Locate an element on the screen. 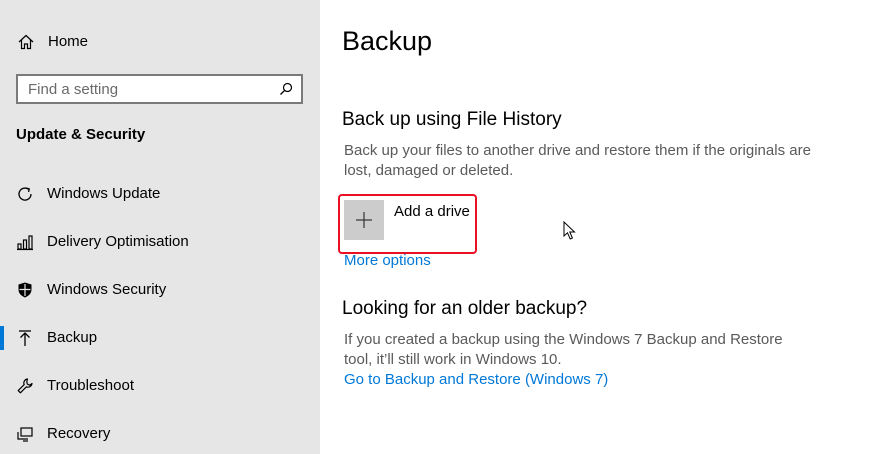 The width and height of the screenshot is (872, 454). file-history-heading: Back up using File History is located at coordinates (452, 119).